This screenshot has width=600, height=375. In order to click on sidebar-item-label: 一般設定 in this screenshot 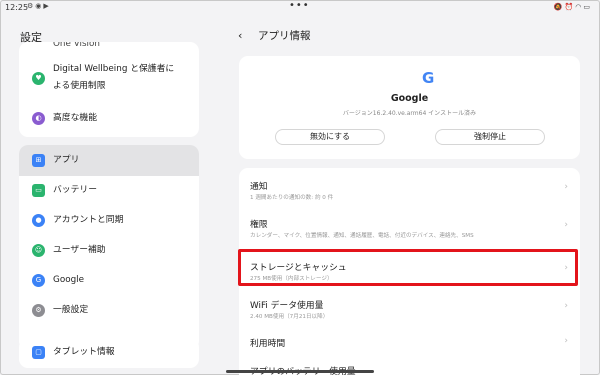, I will do `click(71, 310)`.